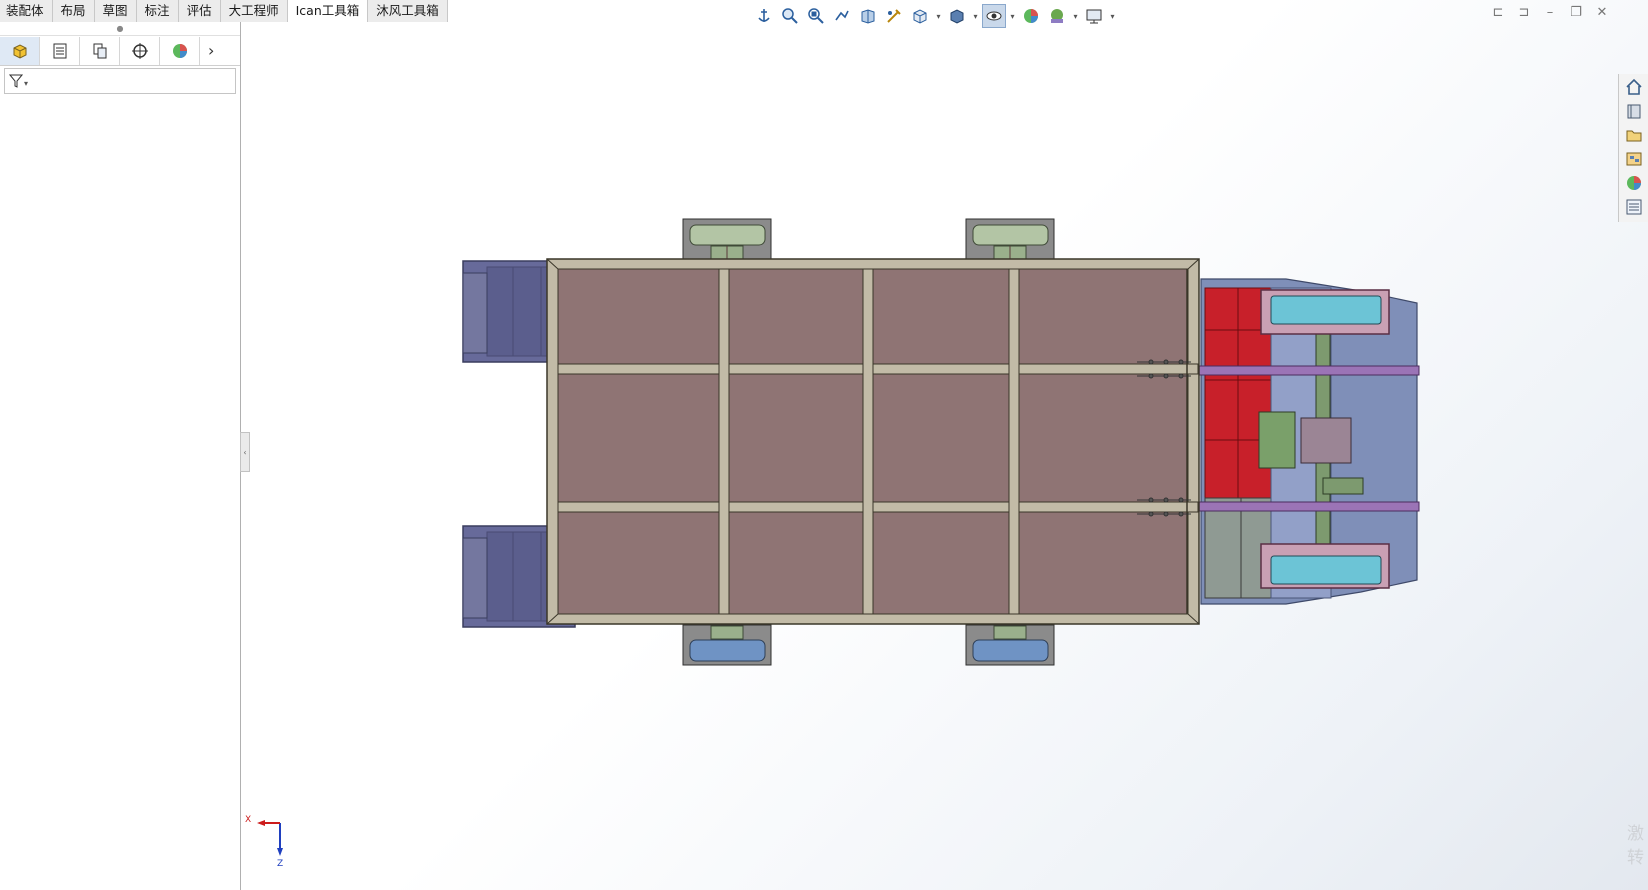 This screenshot has height=890, width=1648. Describe the element at coordinates (894, 16) in the screenshot. I see `dynamic-annotation-icon` at that location.